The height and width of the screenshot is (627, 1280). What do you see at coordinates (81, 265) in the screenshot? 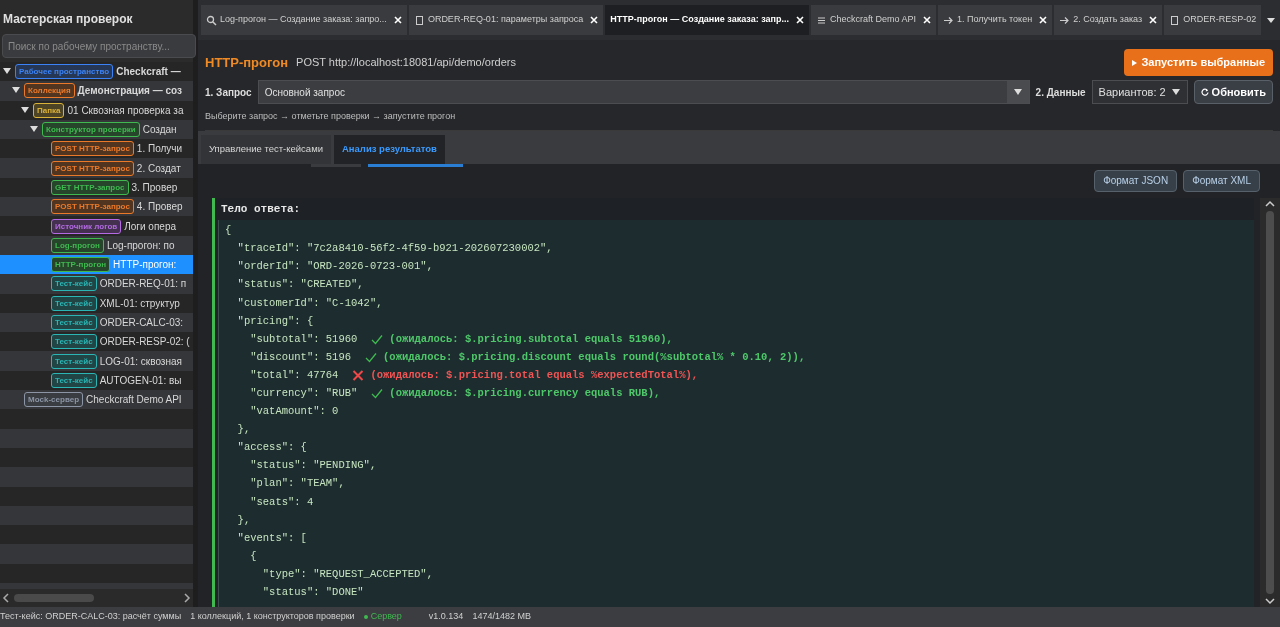
I see `type-tag: HTTP-прогон` at bounding box center [81, 265].